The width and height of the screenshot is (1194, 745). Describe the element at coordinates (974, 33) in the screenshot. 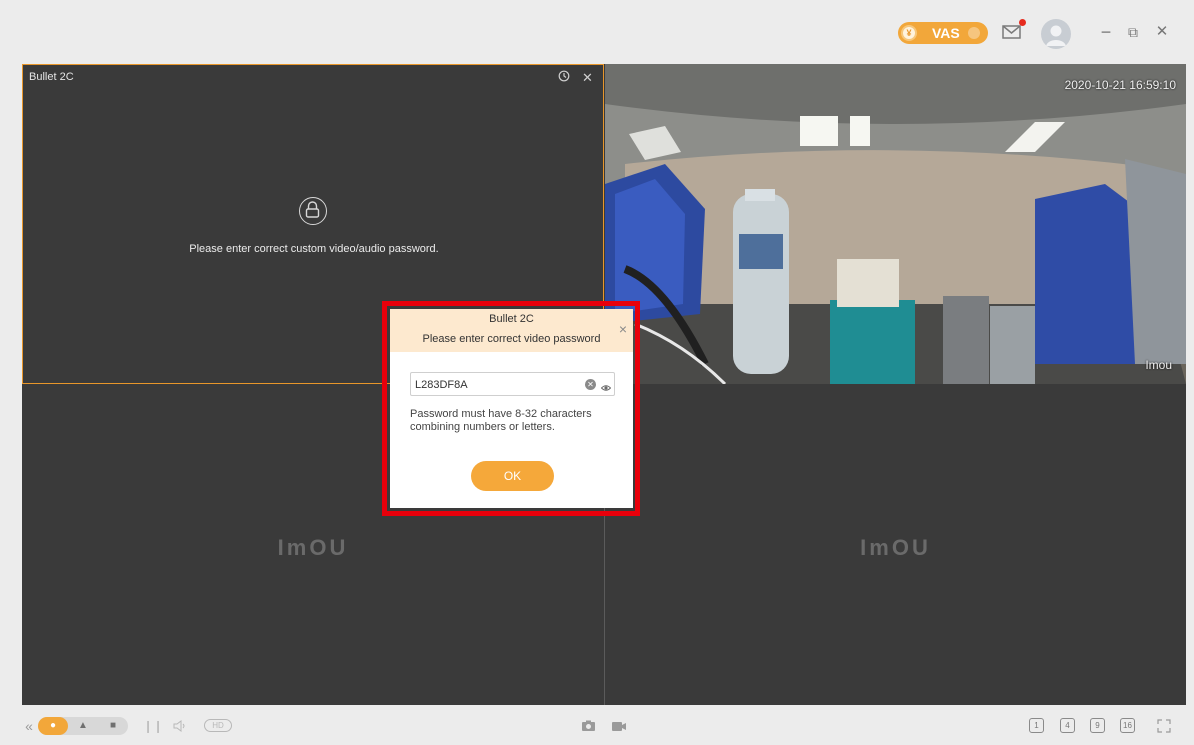

I see `vas-decoration` at that location.